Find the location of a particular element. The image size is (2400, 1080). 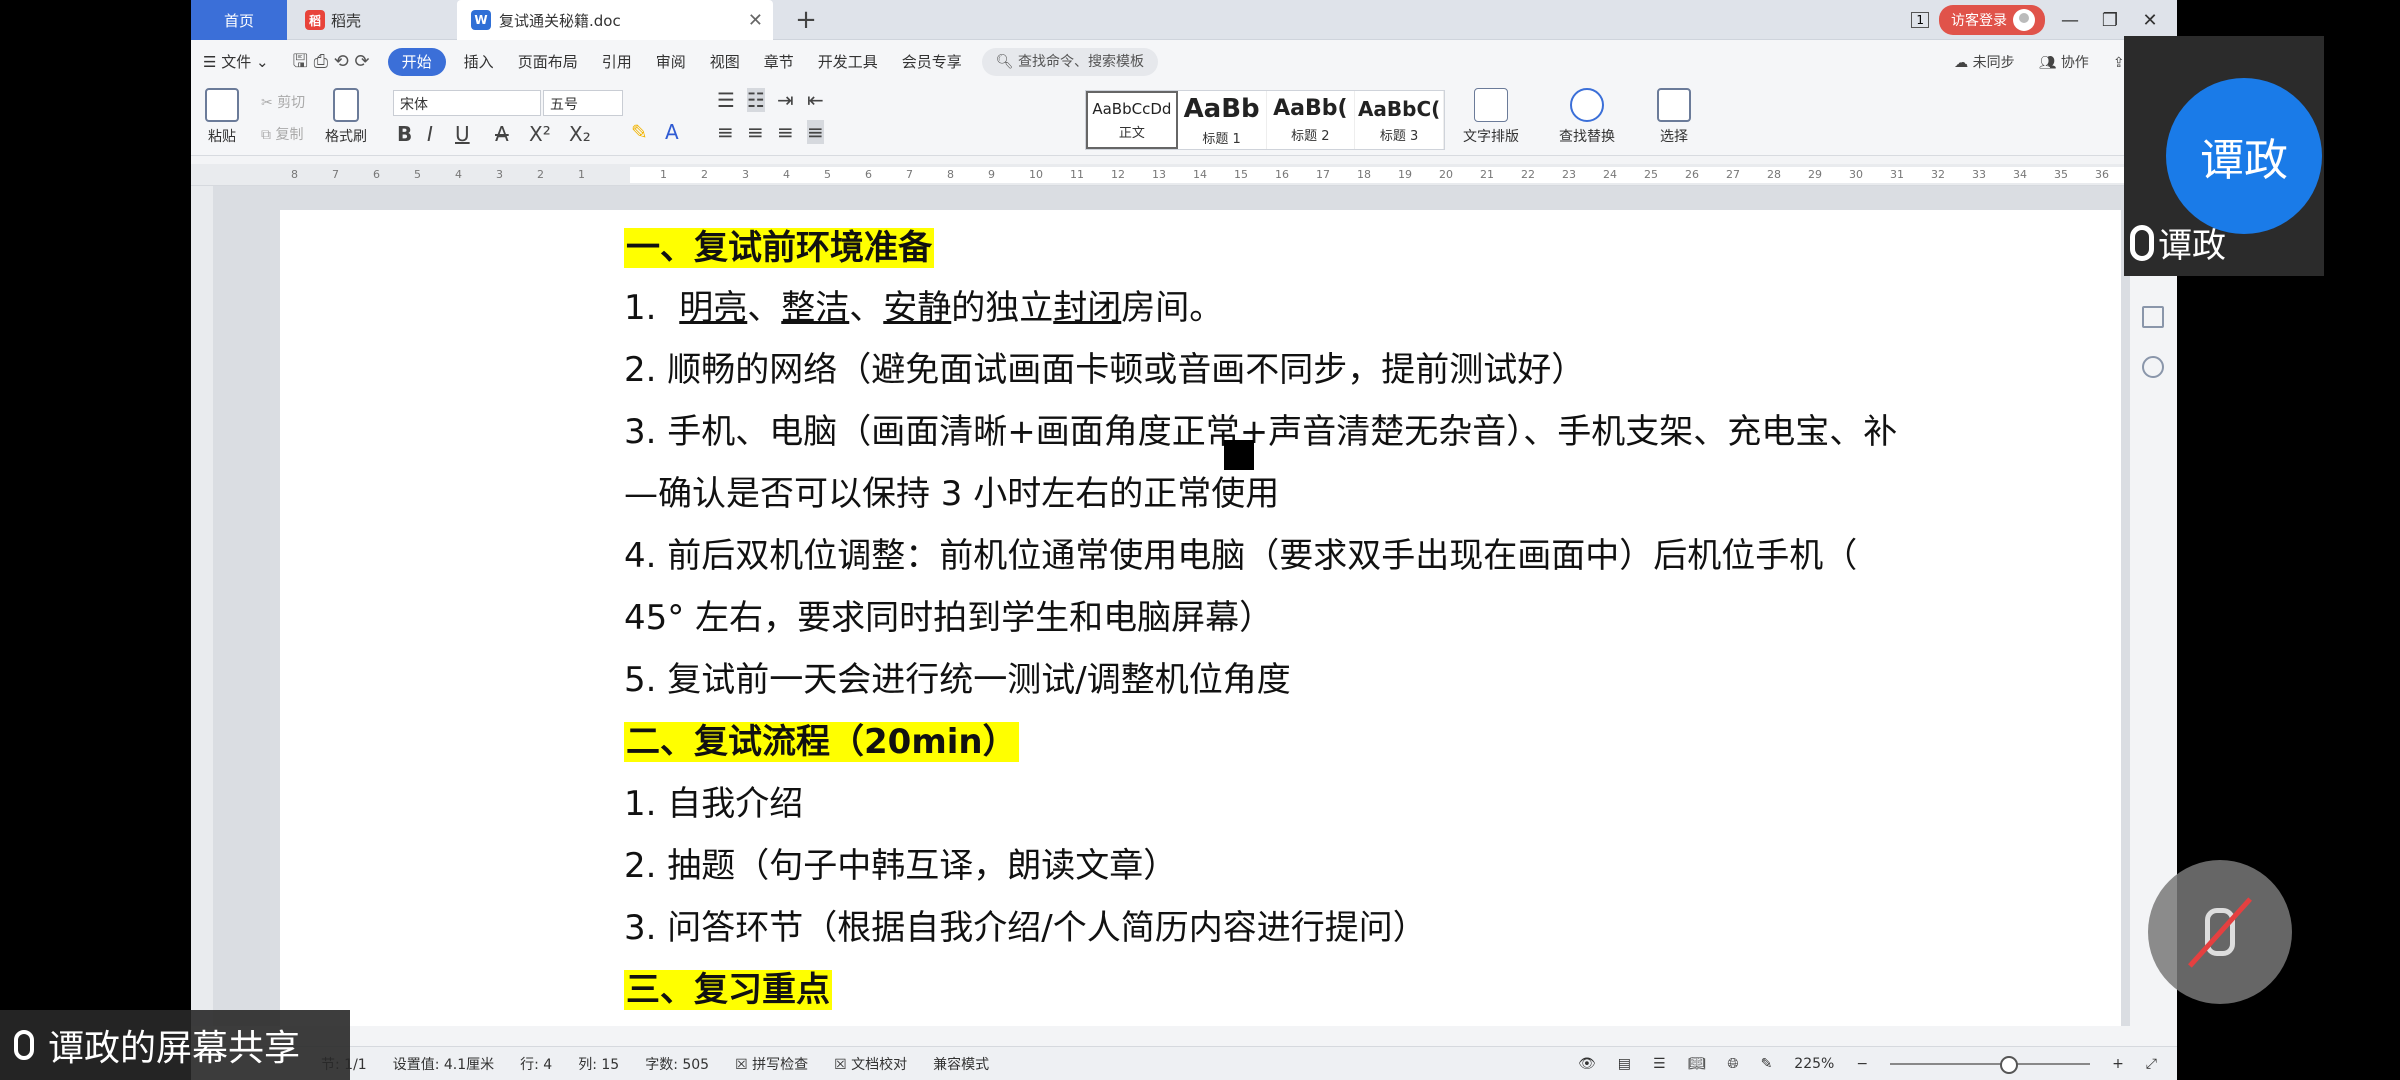

doc-file-icon: W is located at coordinates (481, 20).